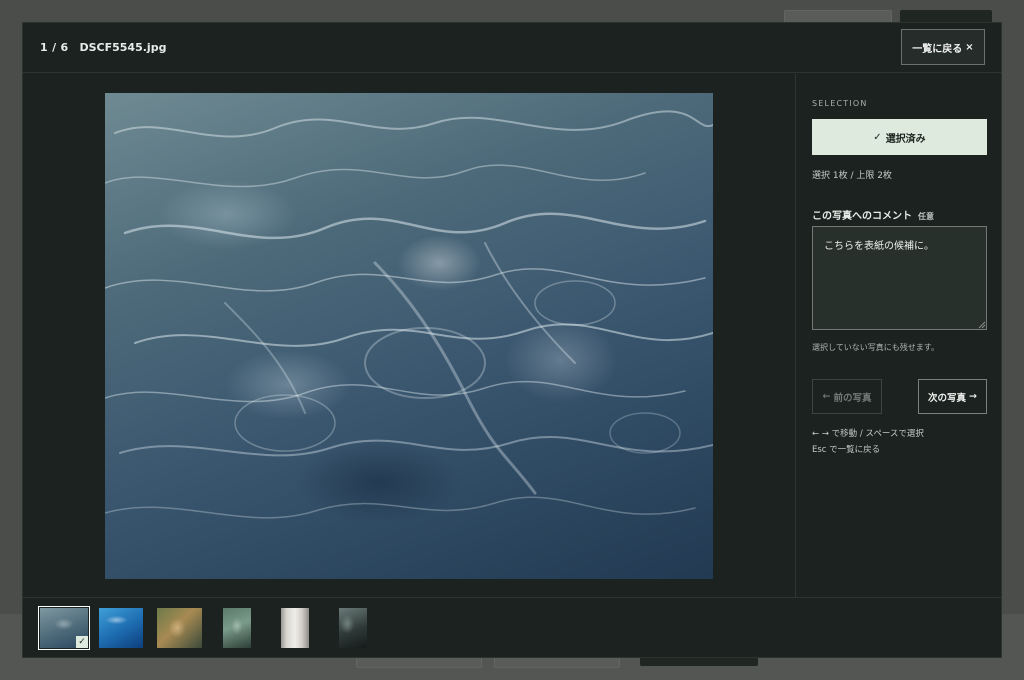 Image resolution: width=1024 pixels, height=680 pixels. Describe the element at coordinates (54, 47) in the screenshot. I see `photo-counter: 1 / 6` at that location.